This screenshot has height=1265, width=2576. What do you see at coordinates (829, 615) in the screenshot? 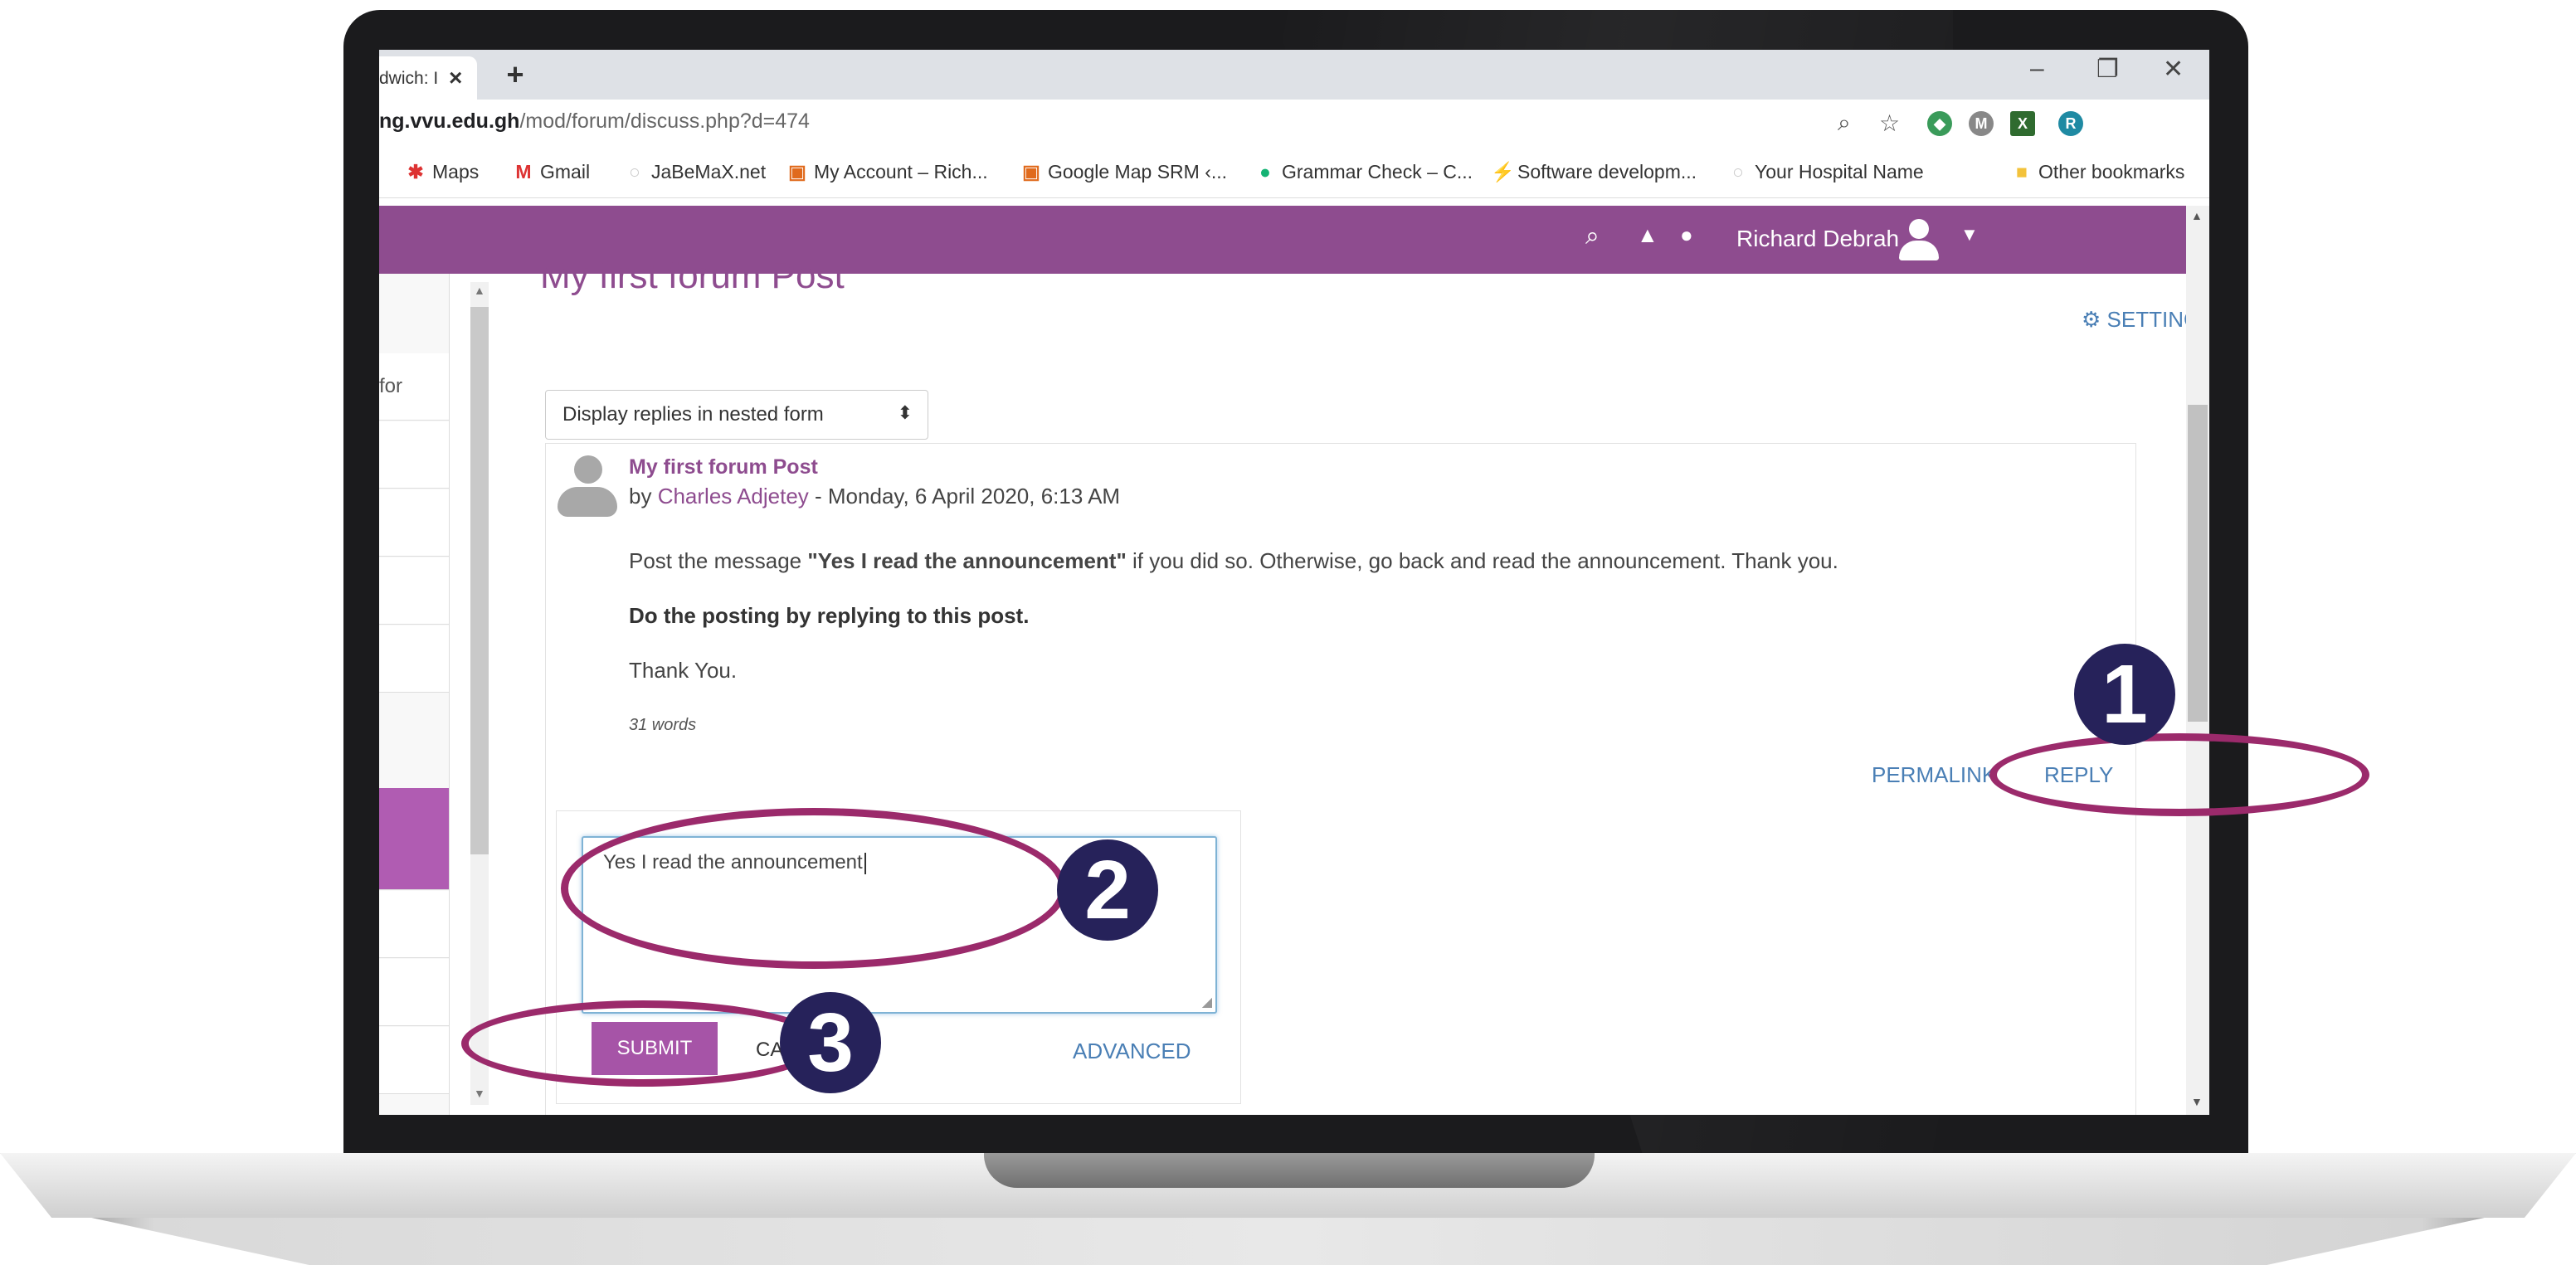
I see `post-paragraph-bold: Do the posting by replying to this post.` at bounding box center [829, 615].